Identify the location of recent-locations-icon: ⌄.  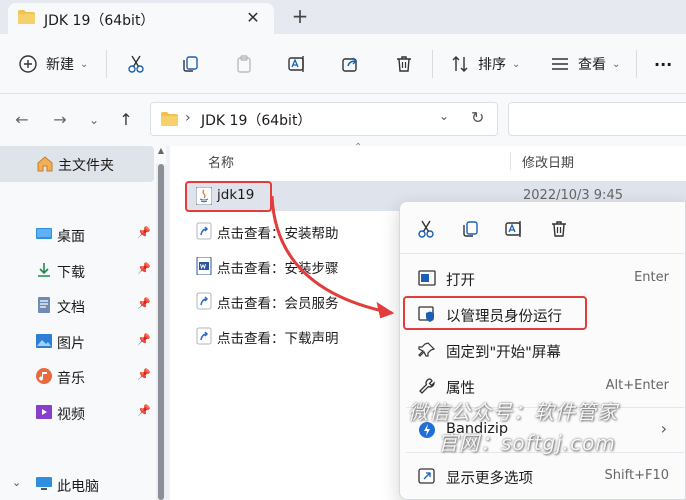
(94, 120).